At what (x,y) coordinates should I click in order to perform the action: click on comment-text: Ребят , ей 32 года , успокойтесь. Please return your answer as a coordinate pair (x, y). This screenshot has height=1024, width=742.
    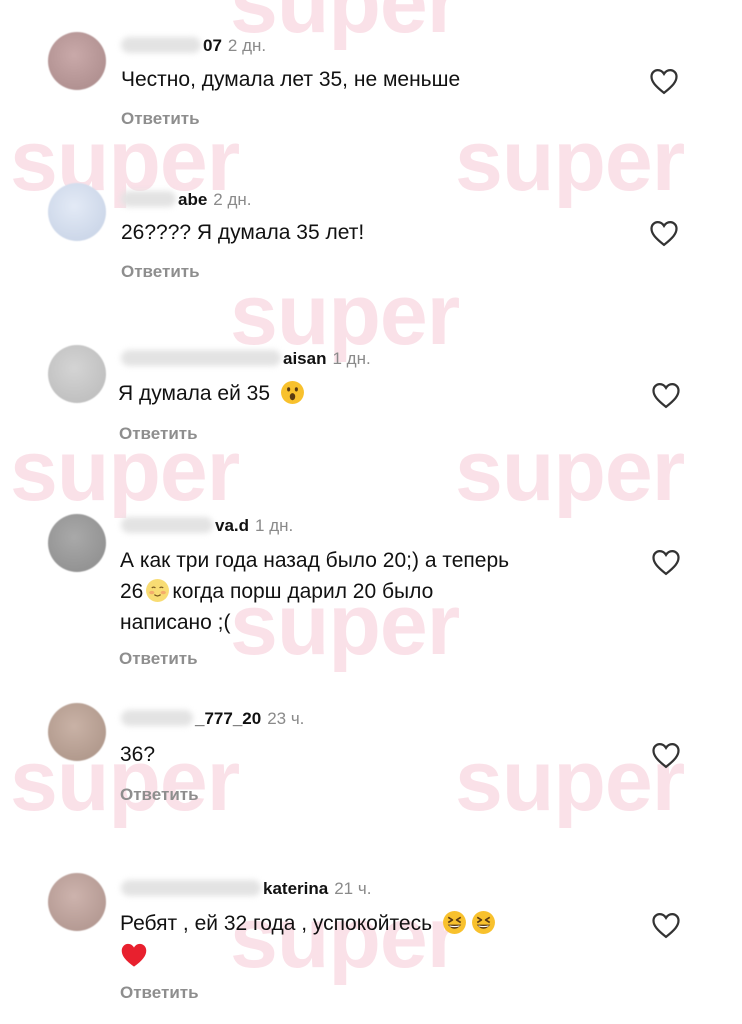
    Looking at the image, I should click on (355, 940).